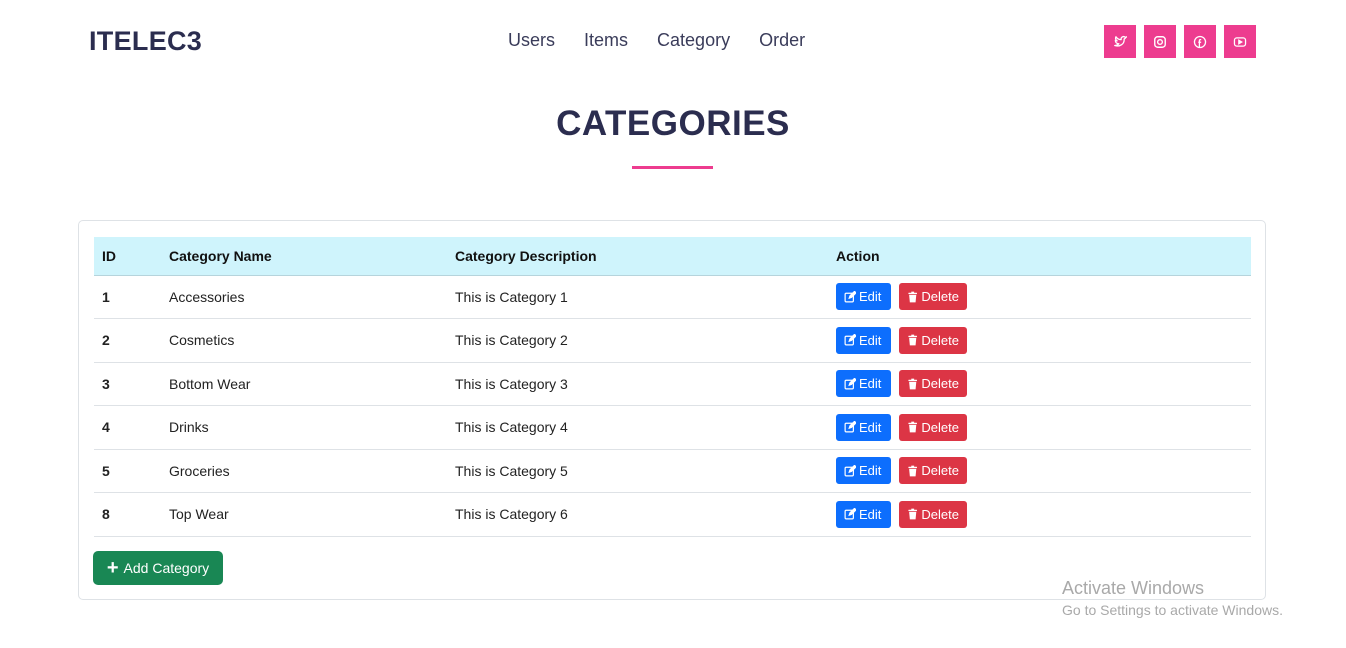 The image size is (1346, 648). I want to click on youtube-icon, so click(1240, 41).